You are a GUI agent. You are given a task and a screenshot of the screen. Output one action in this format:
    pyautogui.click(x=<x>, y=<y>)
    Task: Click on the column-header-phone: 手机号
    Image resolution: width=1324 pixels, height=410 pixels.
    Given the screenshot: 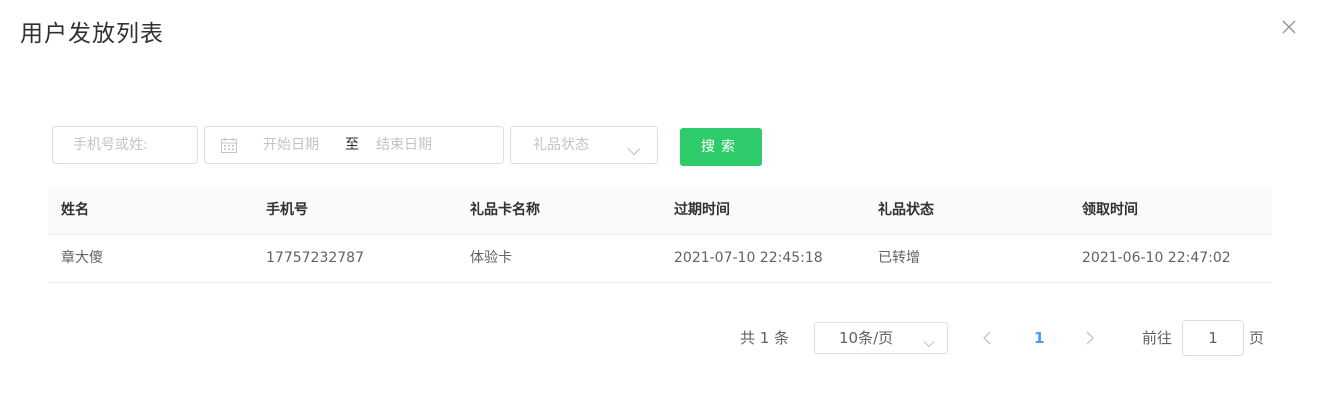 What is the action you would take?
    pyautogui.click(x=287, y=210)
    